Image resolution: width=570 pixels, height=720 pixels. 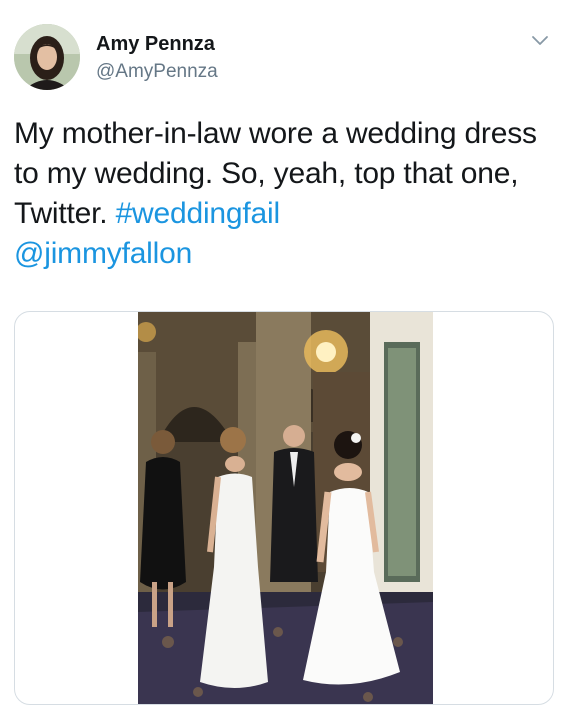 What do you see at coordinates (198, 213) in the screenshot?
I see `hashtag-link: #weddingfail` at bounding box center [198, 213].